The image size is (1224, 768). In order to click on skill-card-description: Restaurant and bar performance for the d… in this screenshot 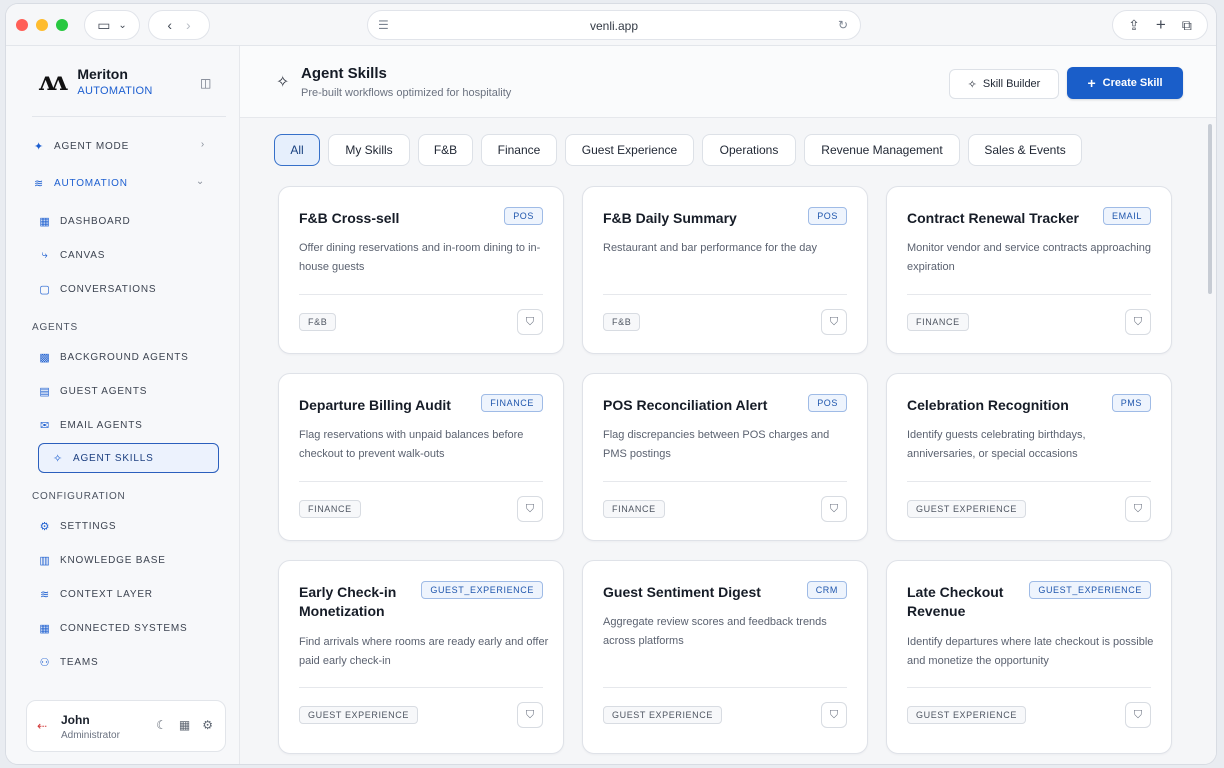, I will do `click(710, 248)`.